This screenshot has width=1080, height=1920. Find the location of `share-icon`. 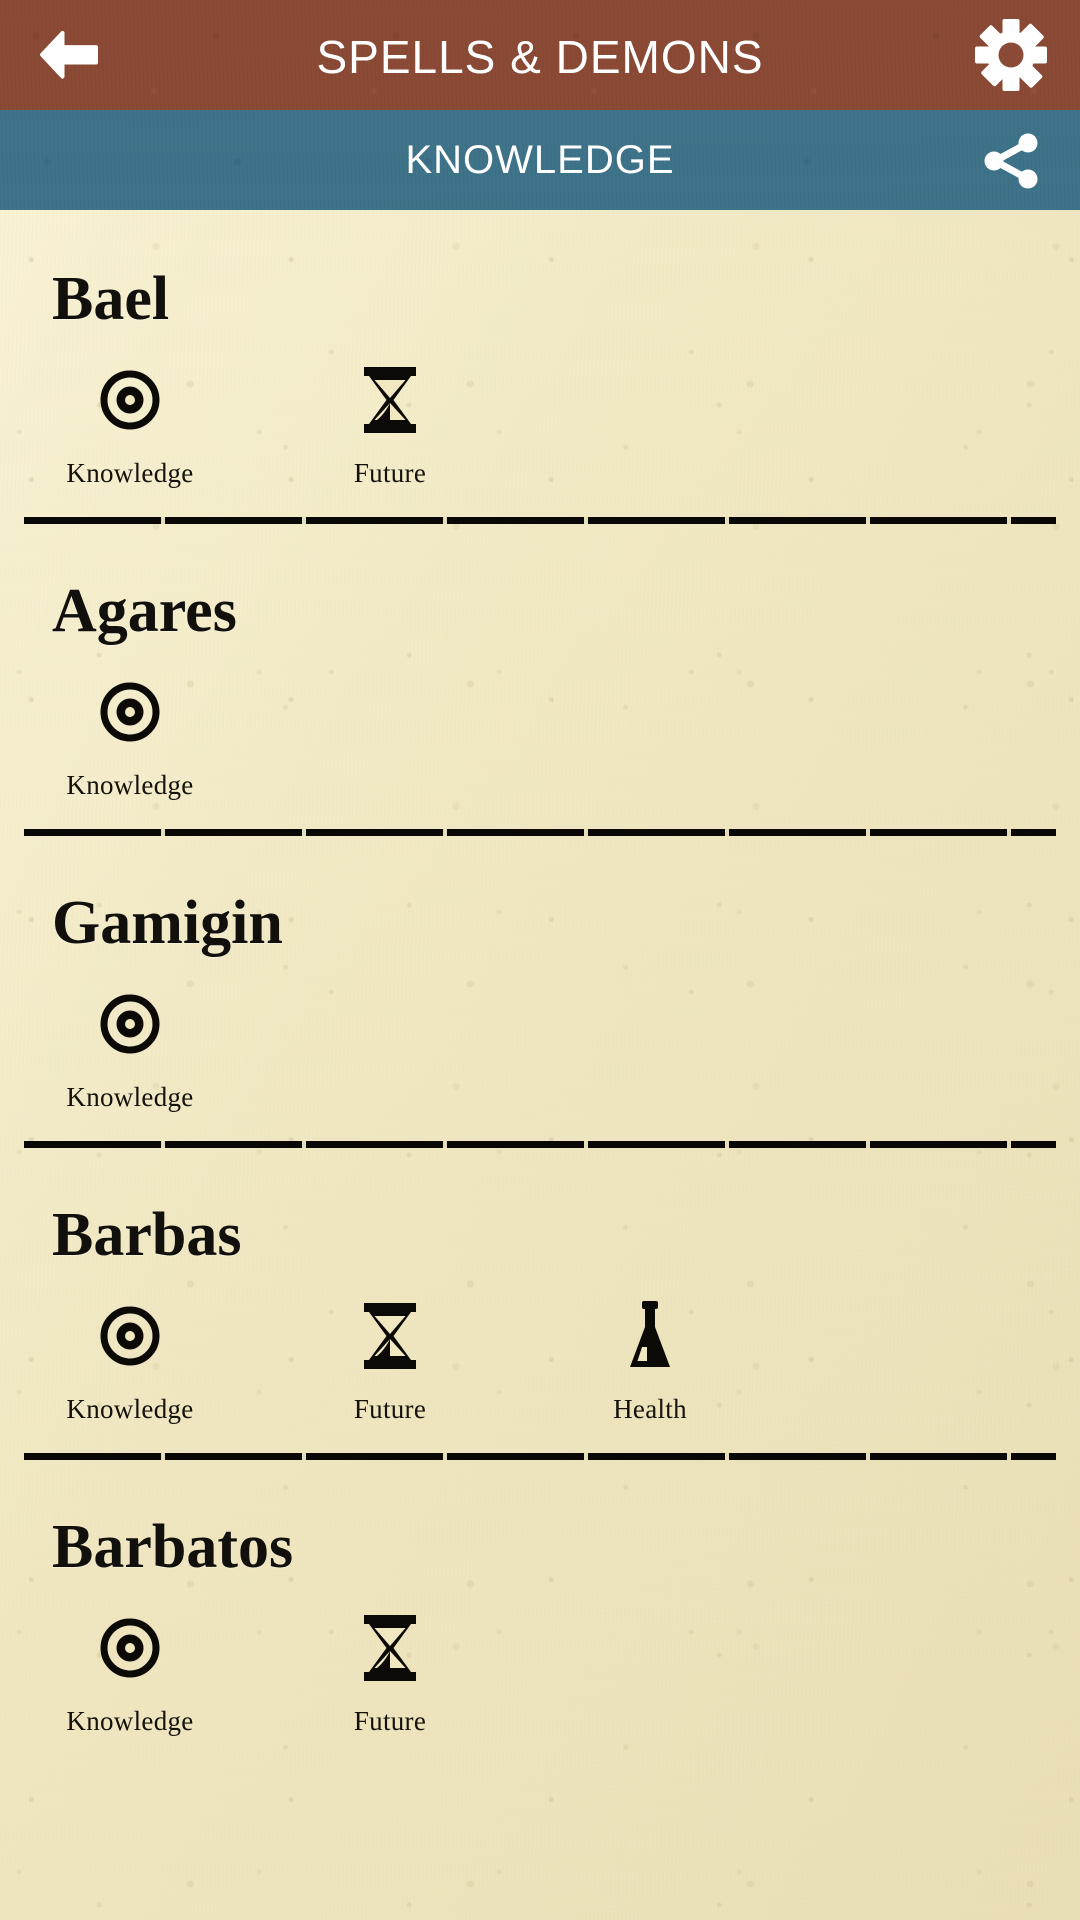

share-icon is located at coordinates (1011, 161).